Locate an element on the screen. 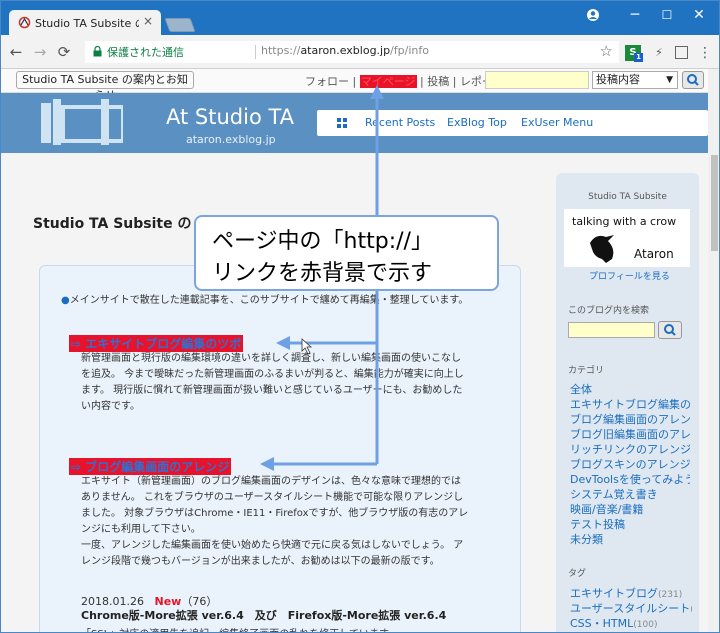 The image size is (720, 633). callout-line-1: ページ中の「http://」 is located at coordinates (322, 241).